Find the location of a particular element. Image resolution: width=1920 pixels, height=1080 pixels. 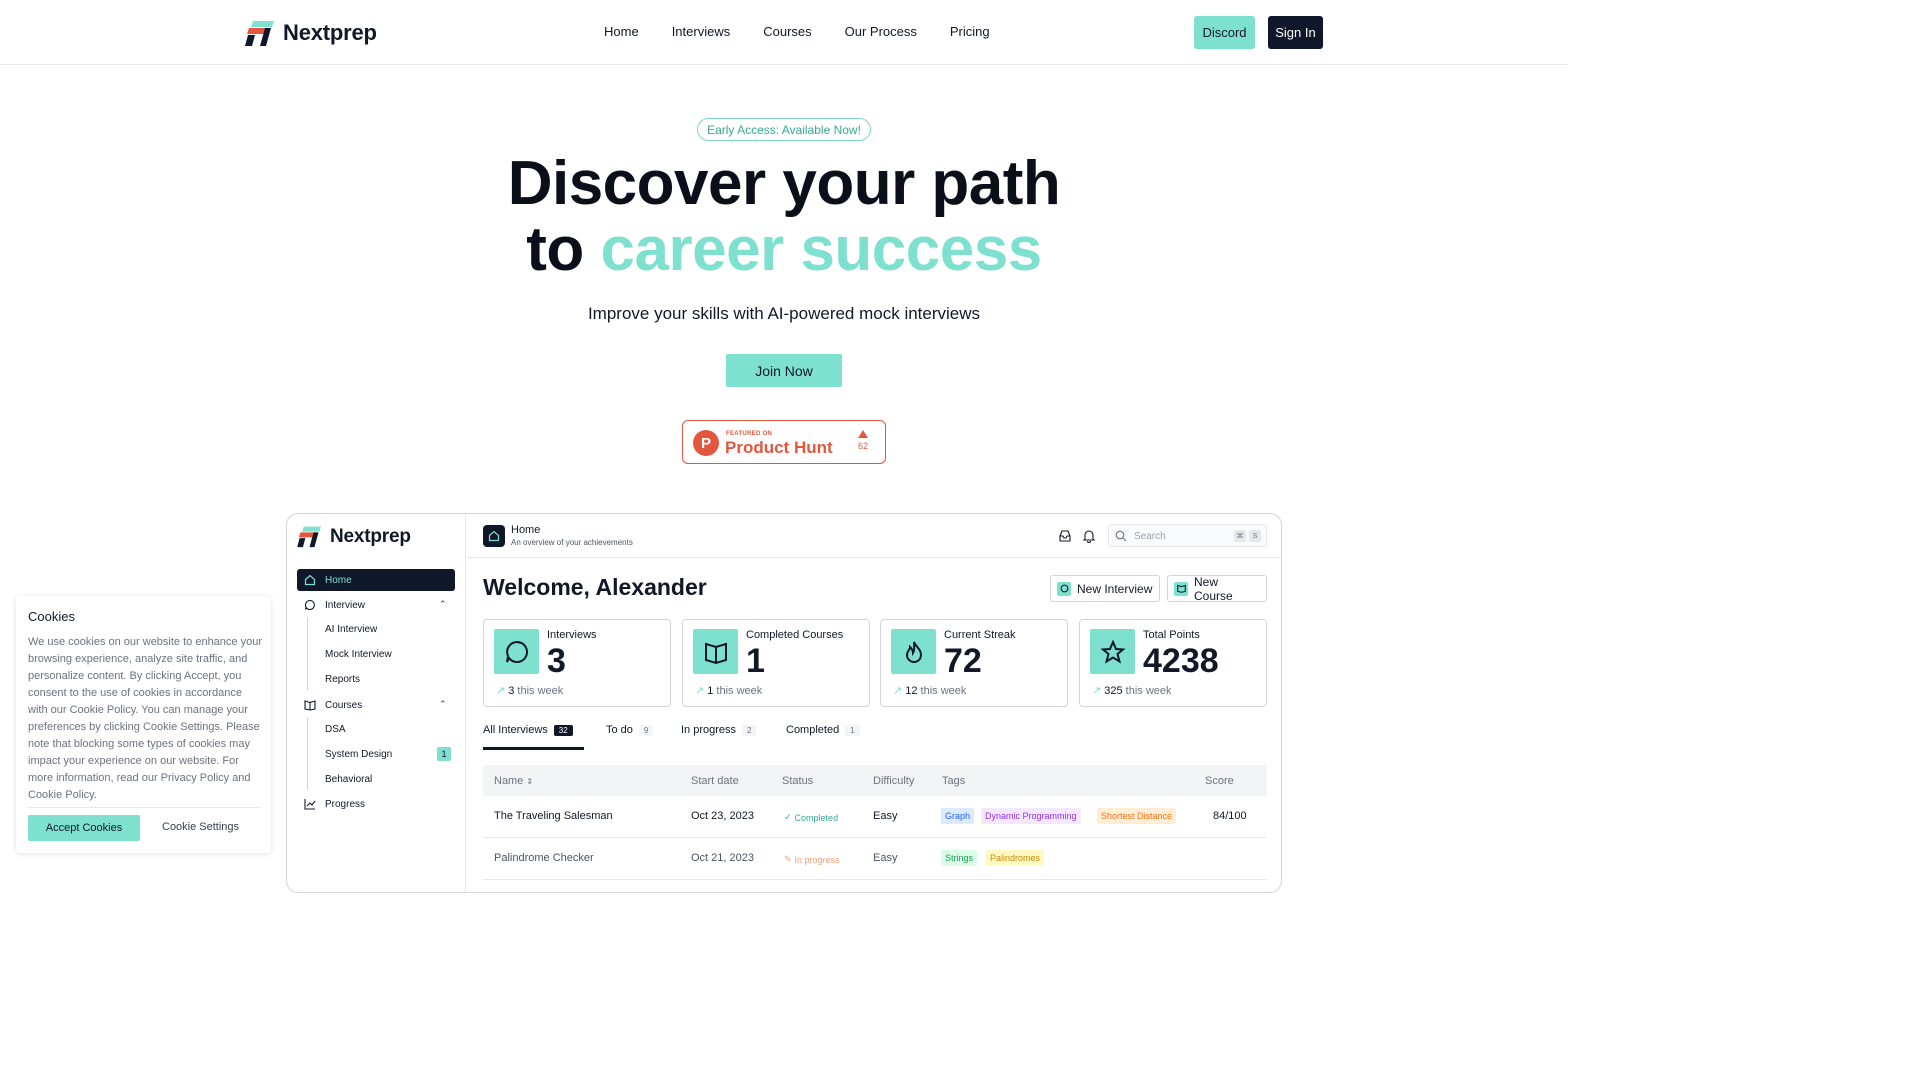

nav-pricing: Pricing is located at coordinates (970, 31).